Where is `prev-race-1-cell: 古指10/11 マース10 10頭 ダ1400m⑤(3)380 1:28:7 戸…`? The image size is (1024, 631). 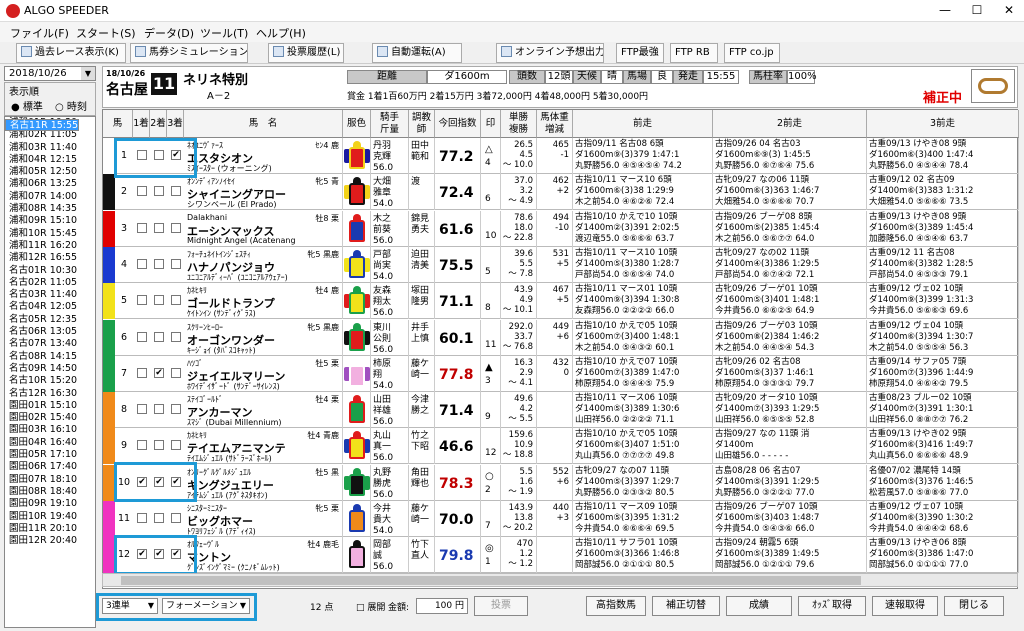 prev-race-1-cell: 古指10/11 マース10 10頭 ダ1400m⑤(3)380 1:28:7 戸… is located at coordinates (643, 264).